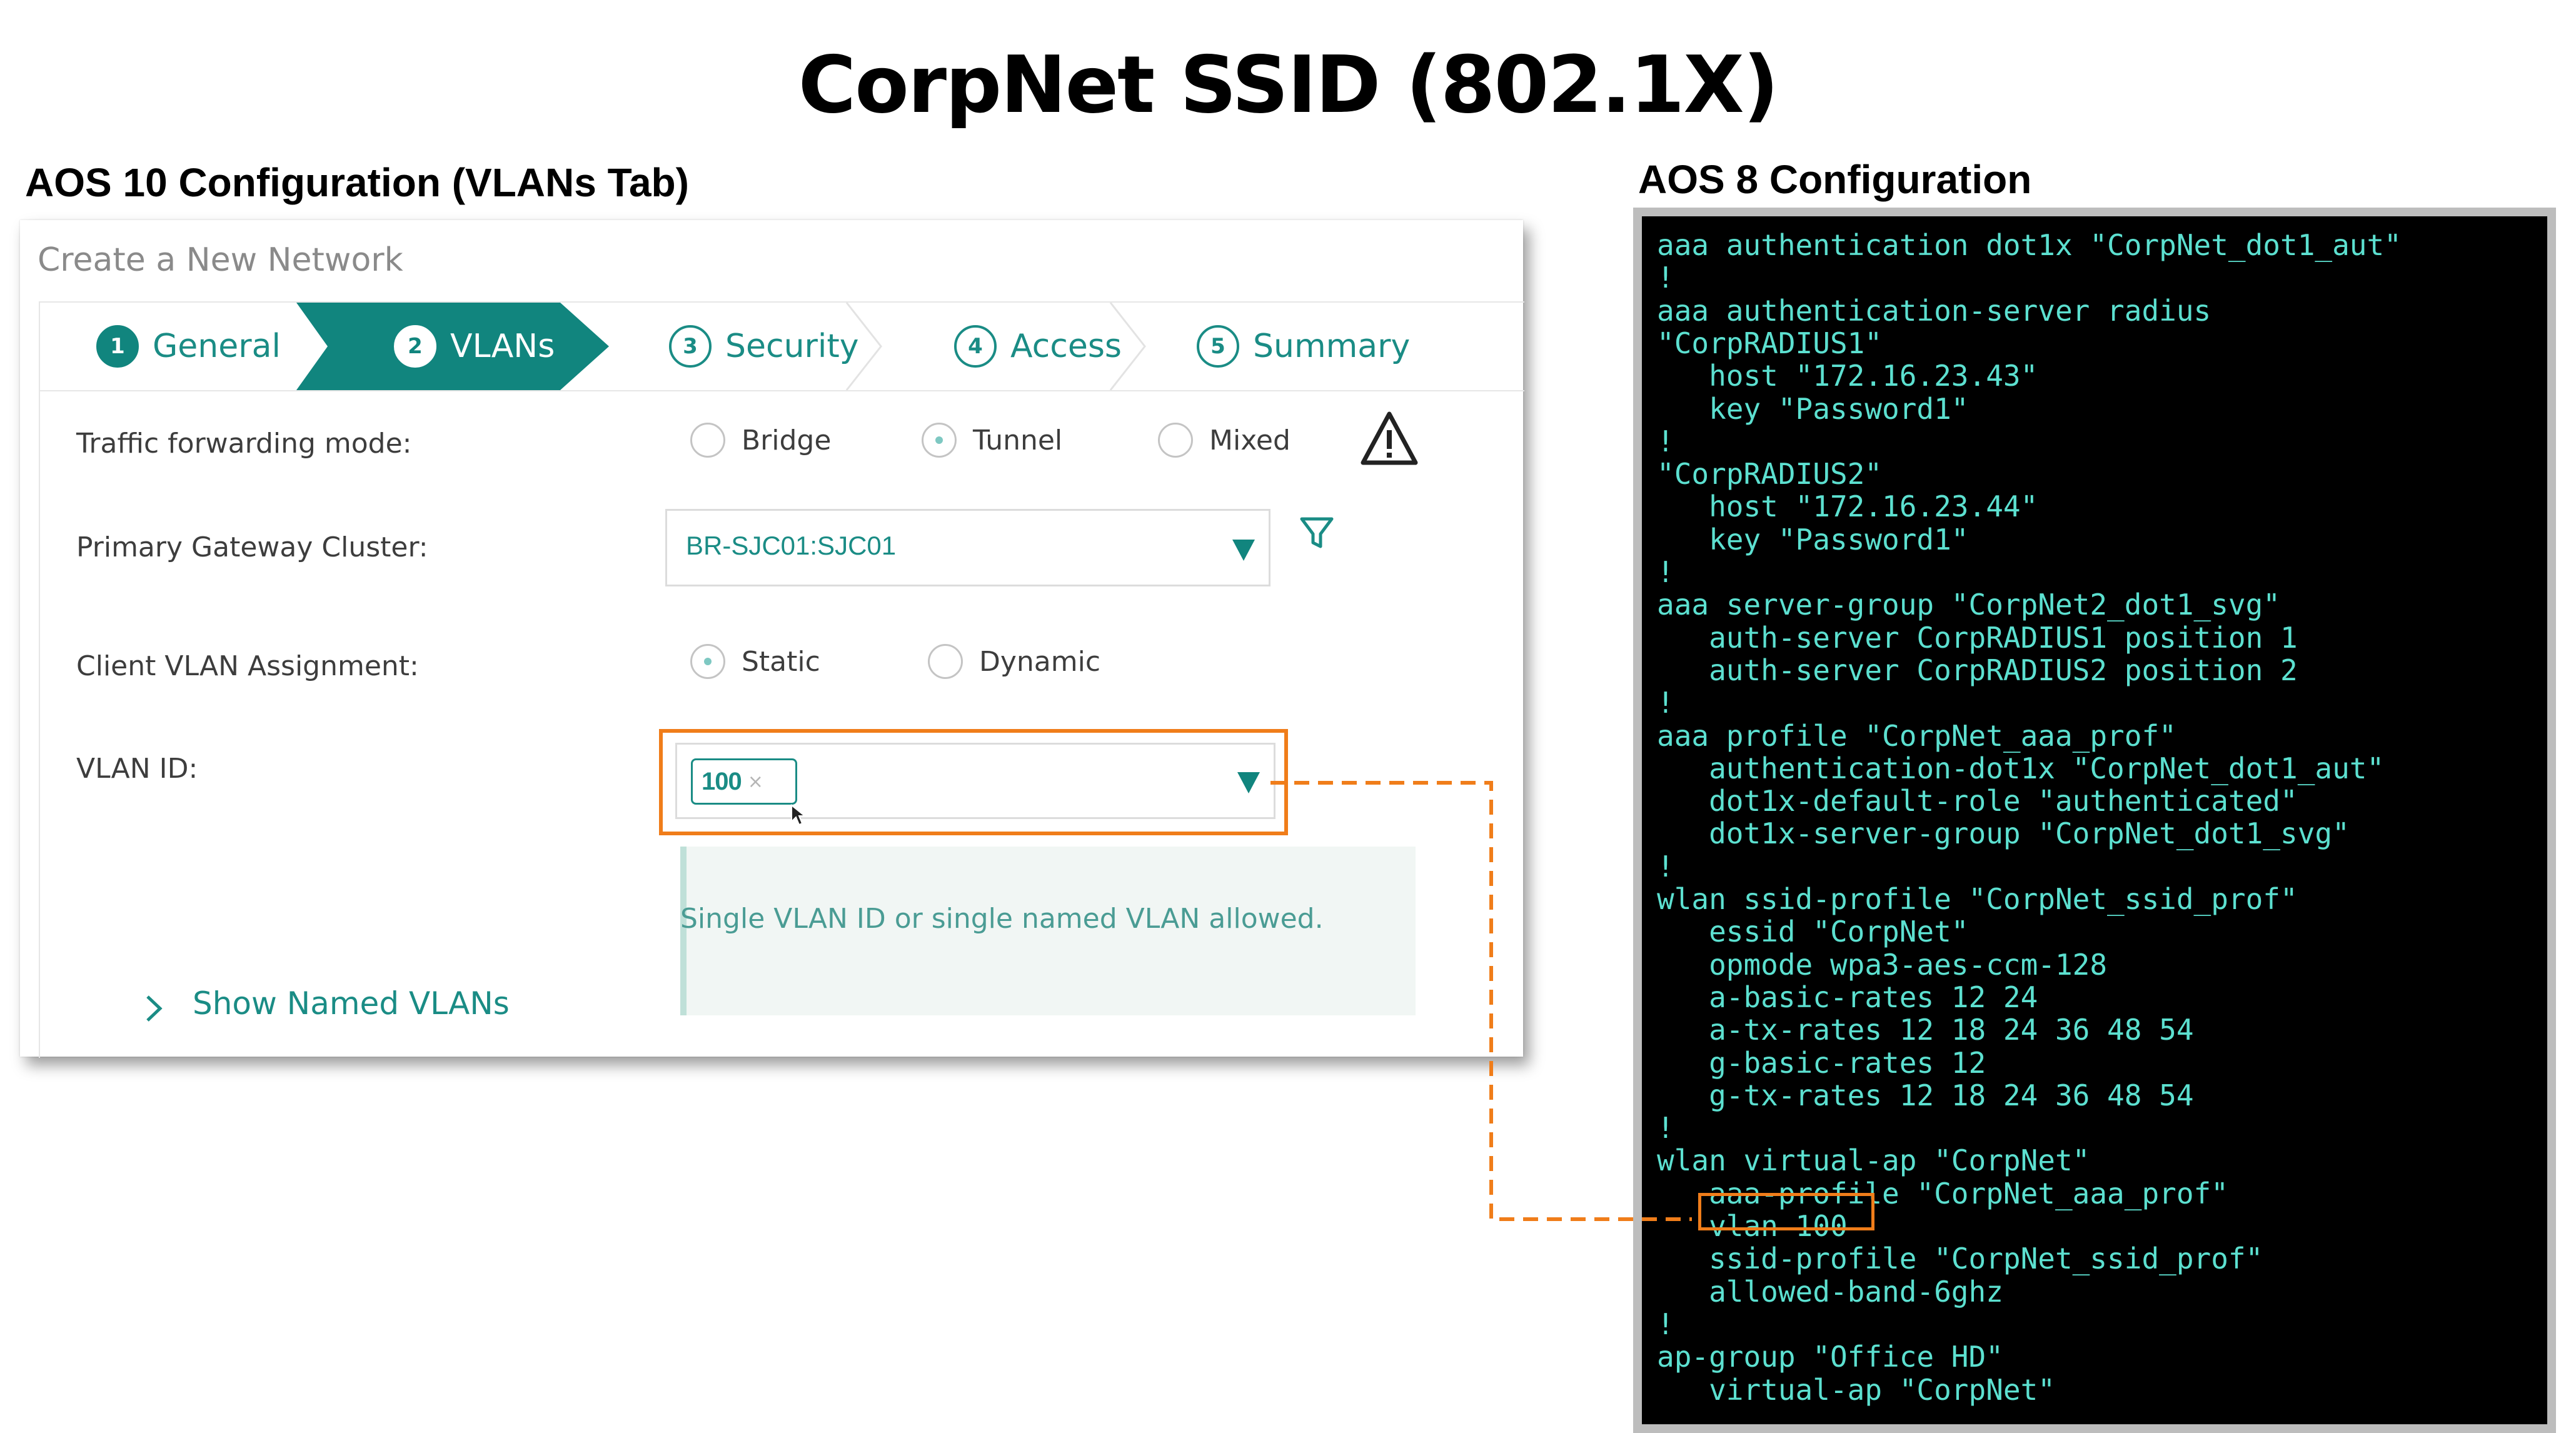  What do you see at coordinates (1288, 85) in the screenshot?
I see `page-title: CorpNet SSID (802.1X)` at bounding box center [1288, 85].